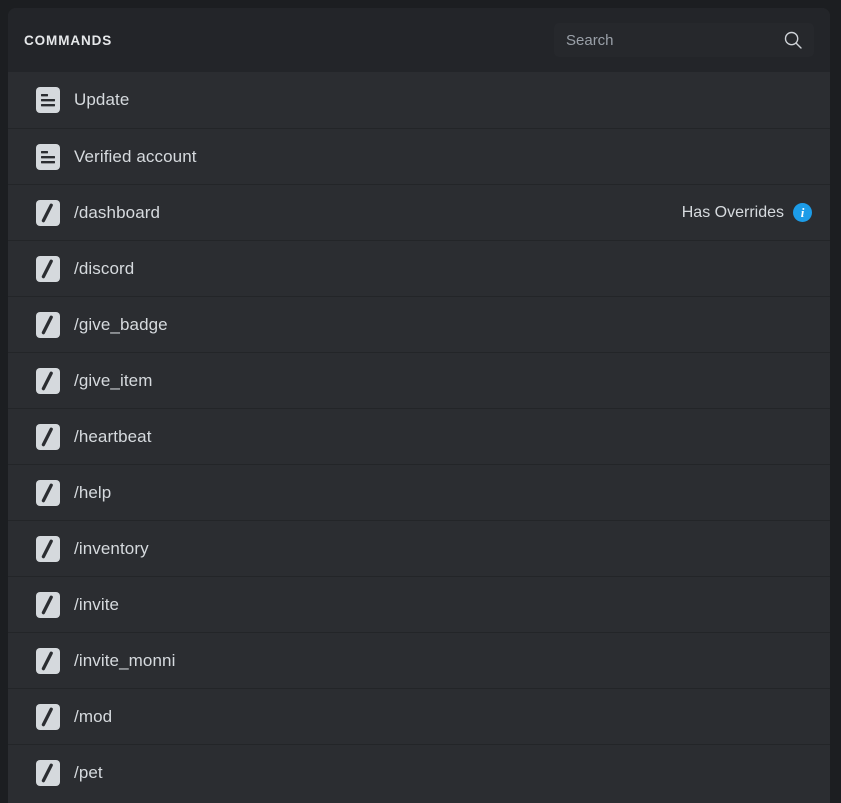 The image size is (841, 803). Describe the element at coordinates (419, 660) in the screenshot. I see `list-item: /invite_monni` at that location.